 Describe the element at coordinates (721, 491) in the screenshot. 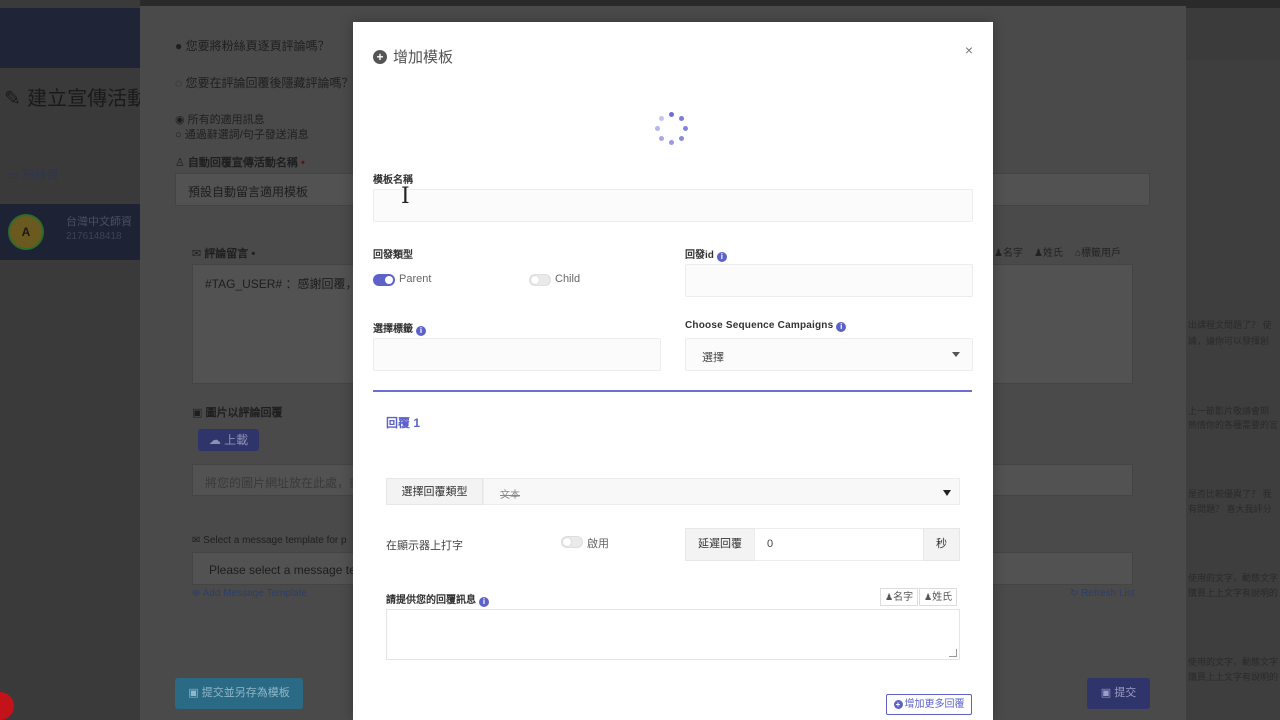

I see `reply-type-select: 文本` at that location.